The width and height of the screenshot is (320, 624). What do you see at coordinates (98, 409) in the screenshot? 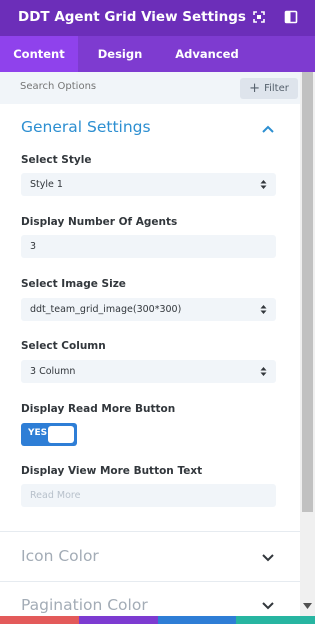
I see `read-more-button-label: Display Read More Button` at bounding box center [98, 409].